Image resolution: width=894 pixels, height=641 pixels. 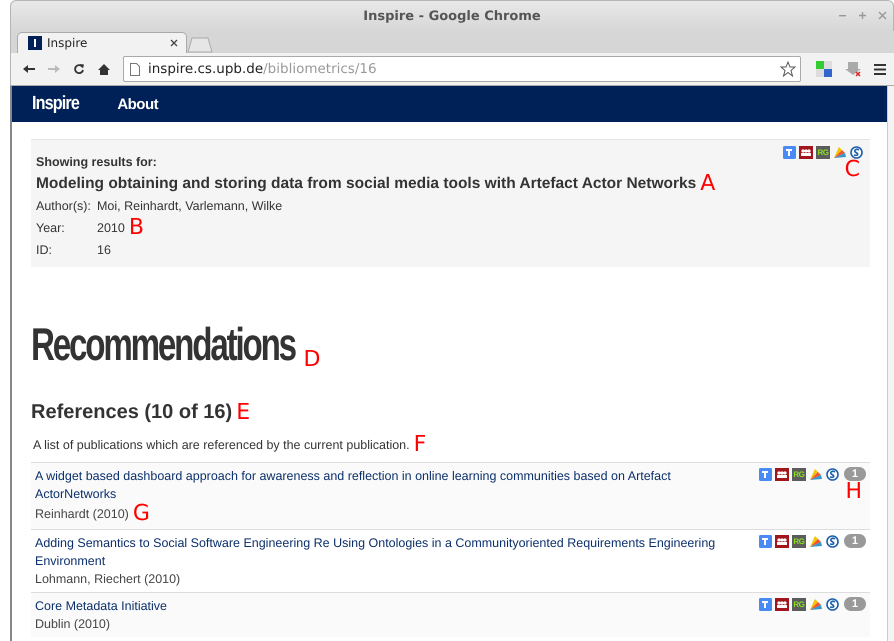 I want to click on browser-tab: Inspire, so click(x=102, y=42).